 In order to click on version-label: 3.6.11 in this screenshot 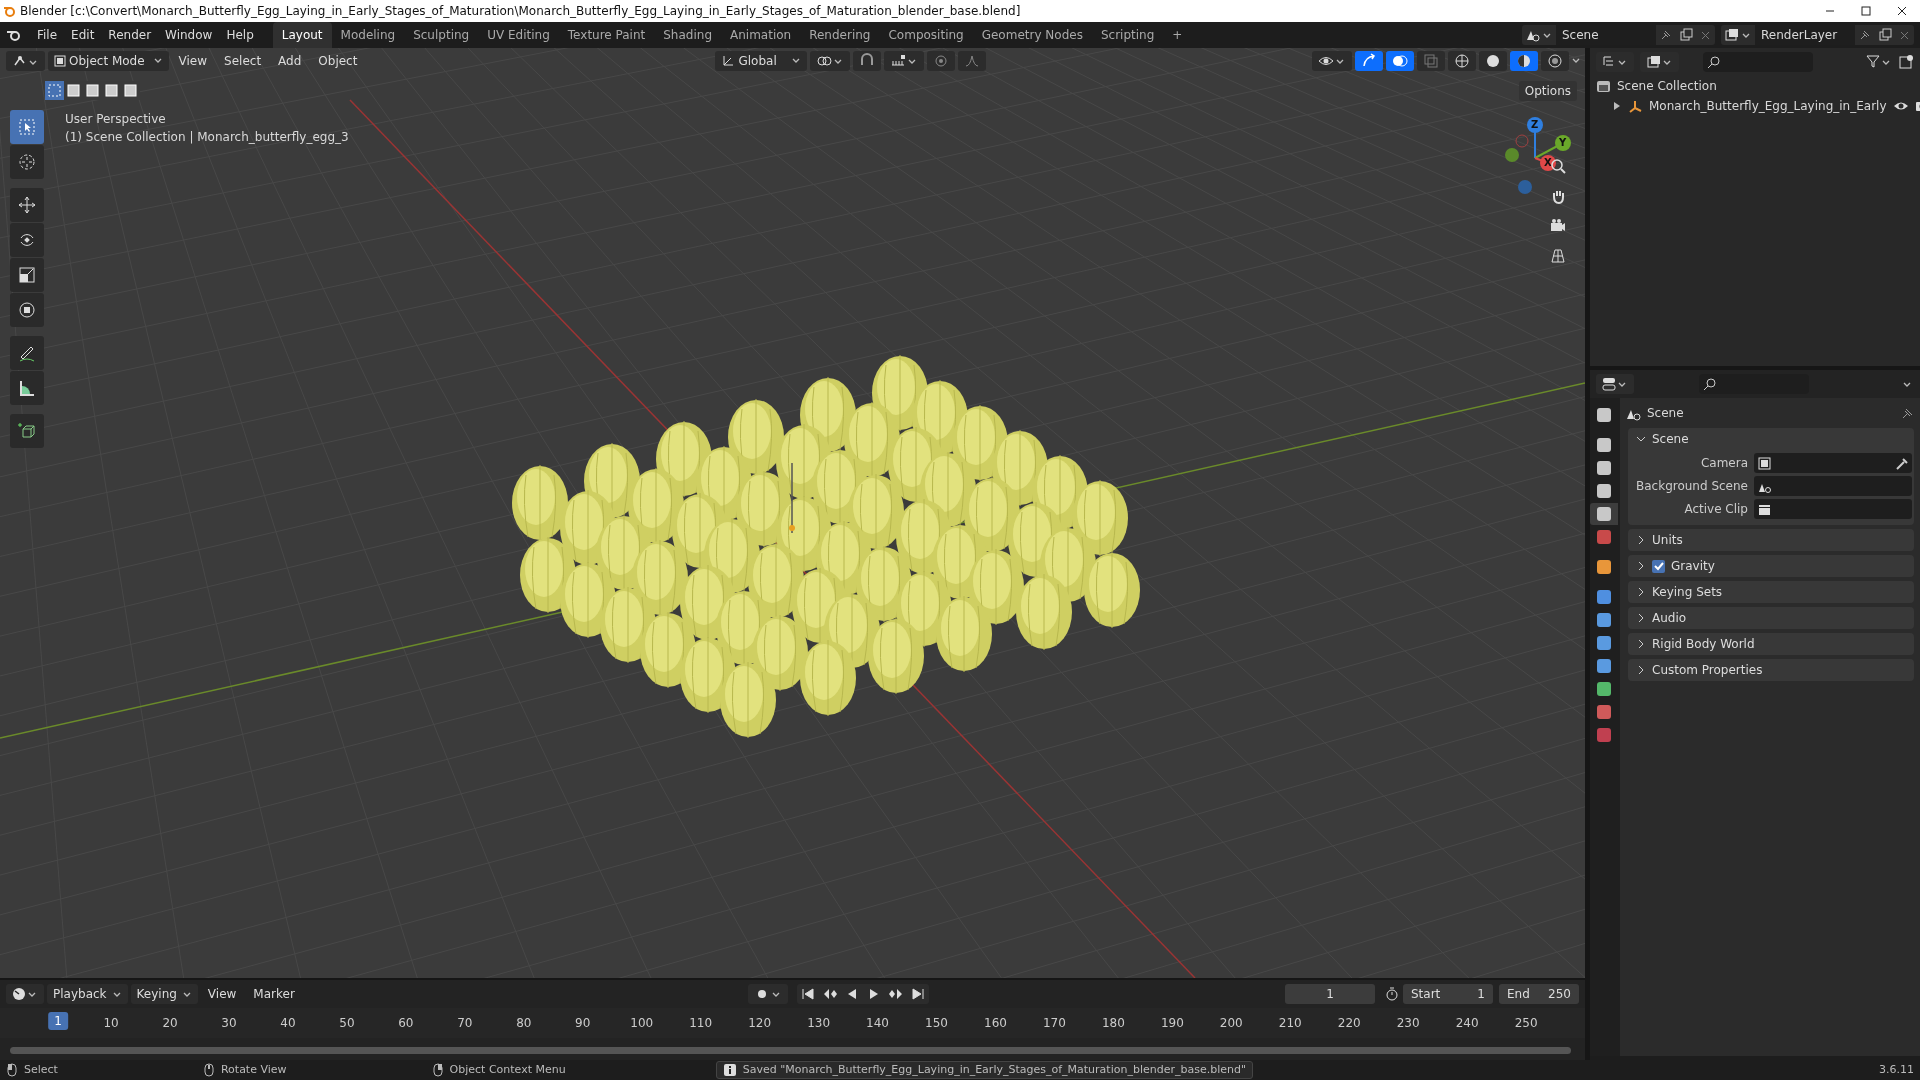, I will do `click(1896, 1069)`.